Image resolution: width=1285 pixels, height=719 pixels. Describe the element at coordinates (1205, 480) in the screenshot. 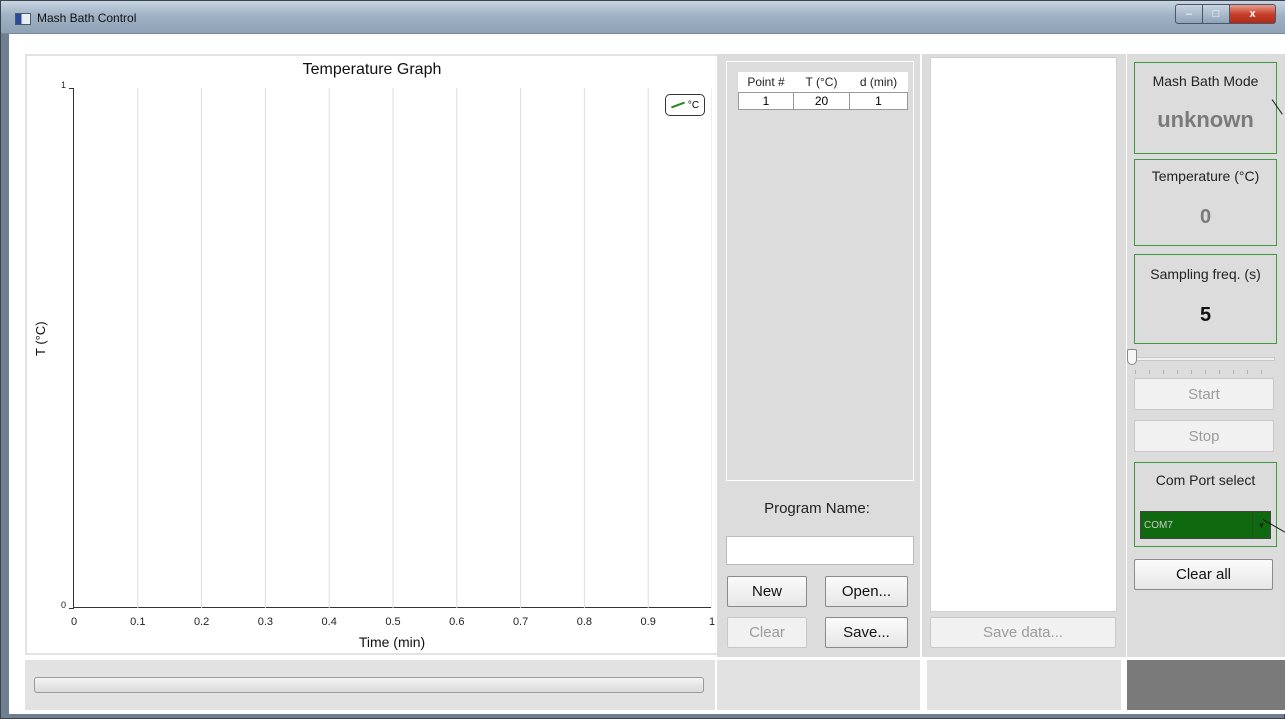

I see `com-port-title: Com Port select` at that location.